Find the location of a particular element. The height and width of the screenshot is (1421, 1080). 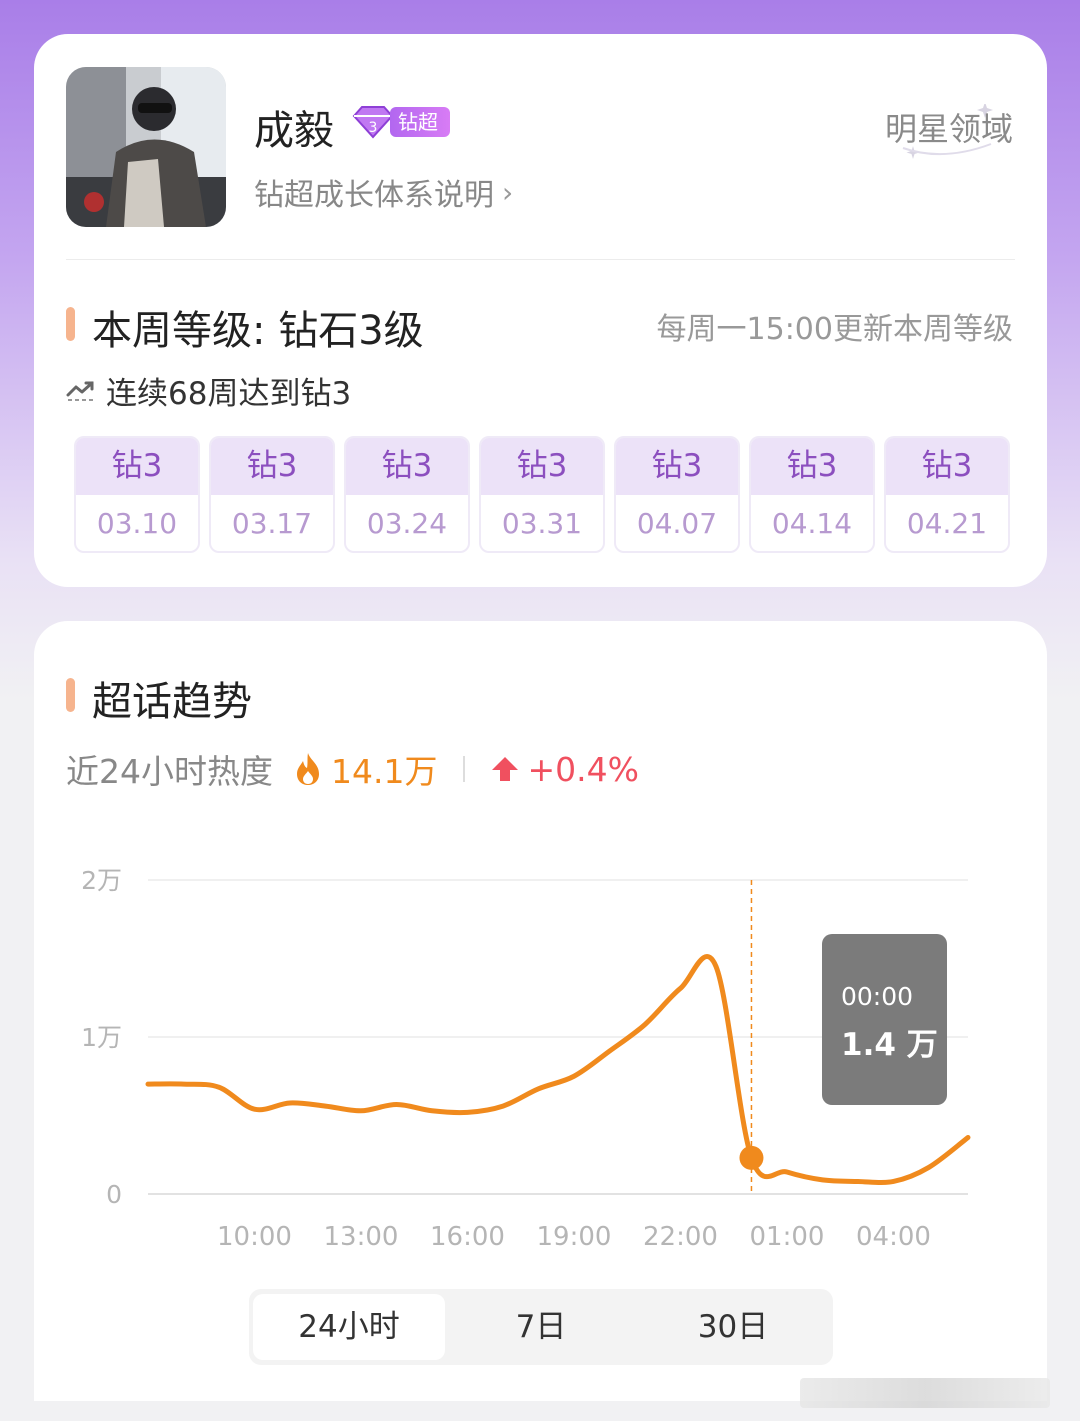

star-name: 成毅 is located at coordinates (294, 131).